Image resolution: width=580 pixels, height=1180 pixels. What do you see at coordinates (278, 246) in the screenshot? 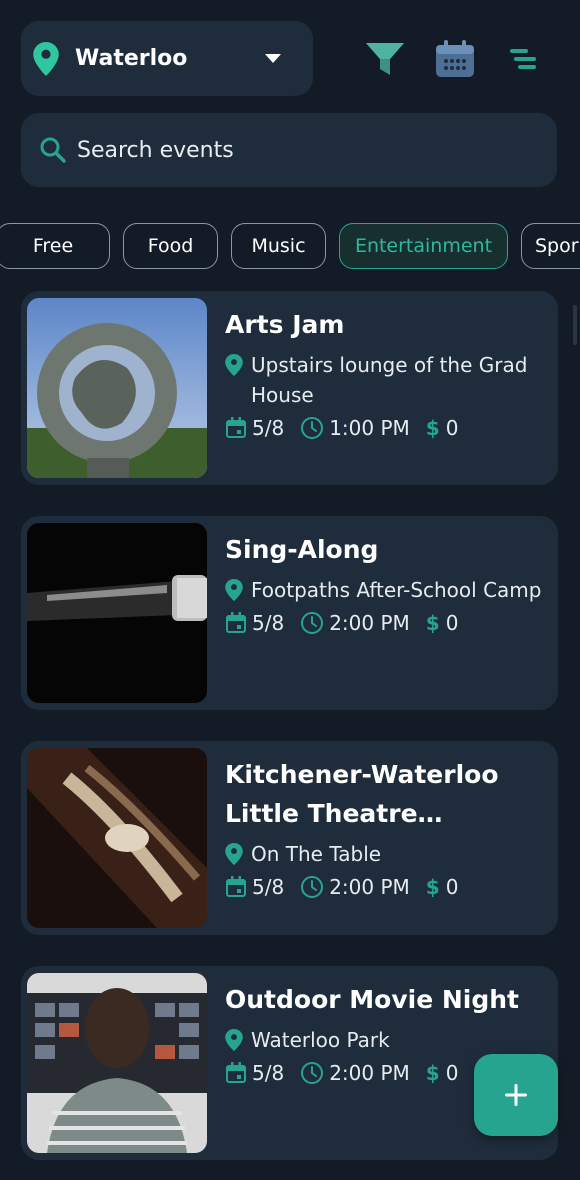
I see `chip-music: Music` at bounding box center [278, 246].